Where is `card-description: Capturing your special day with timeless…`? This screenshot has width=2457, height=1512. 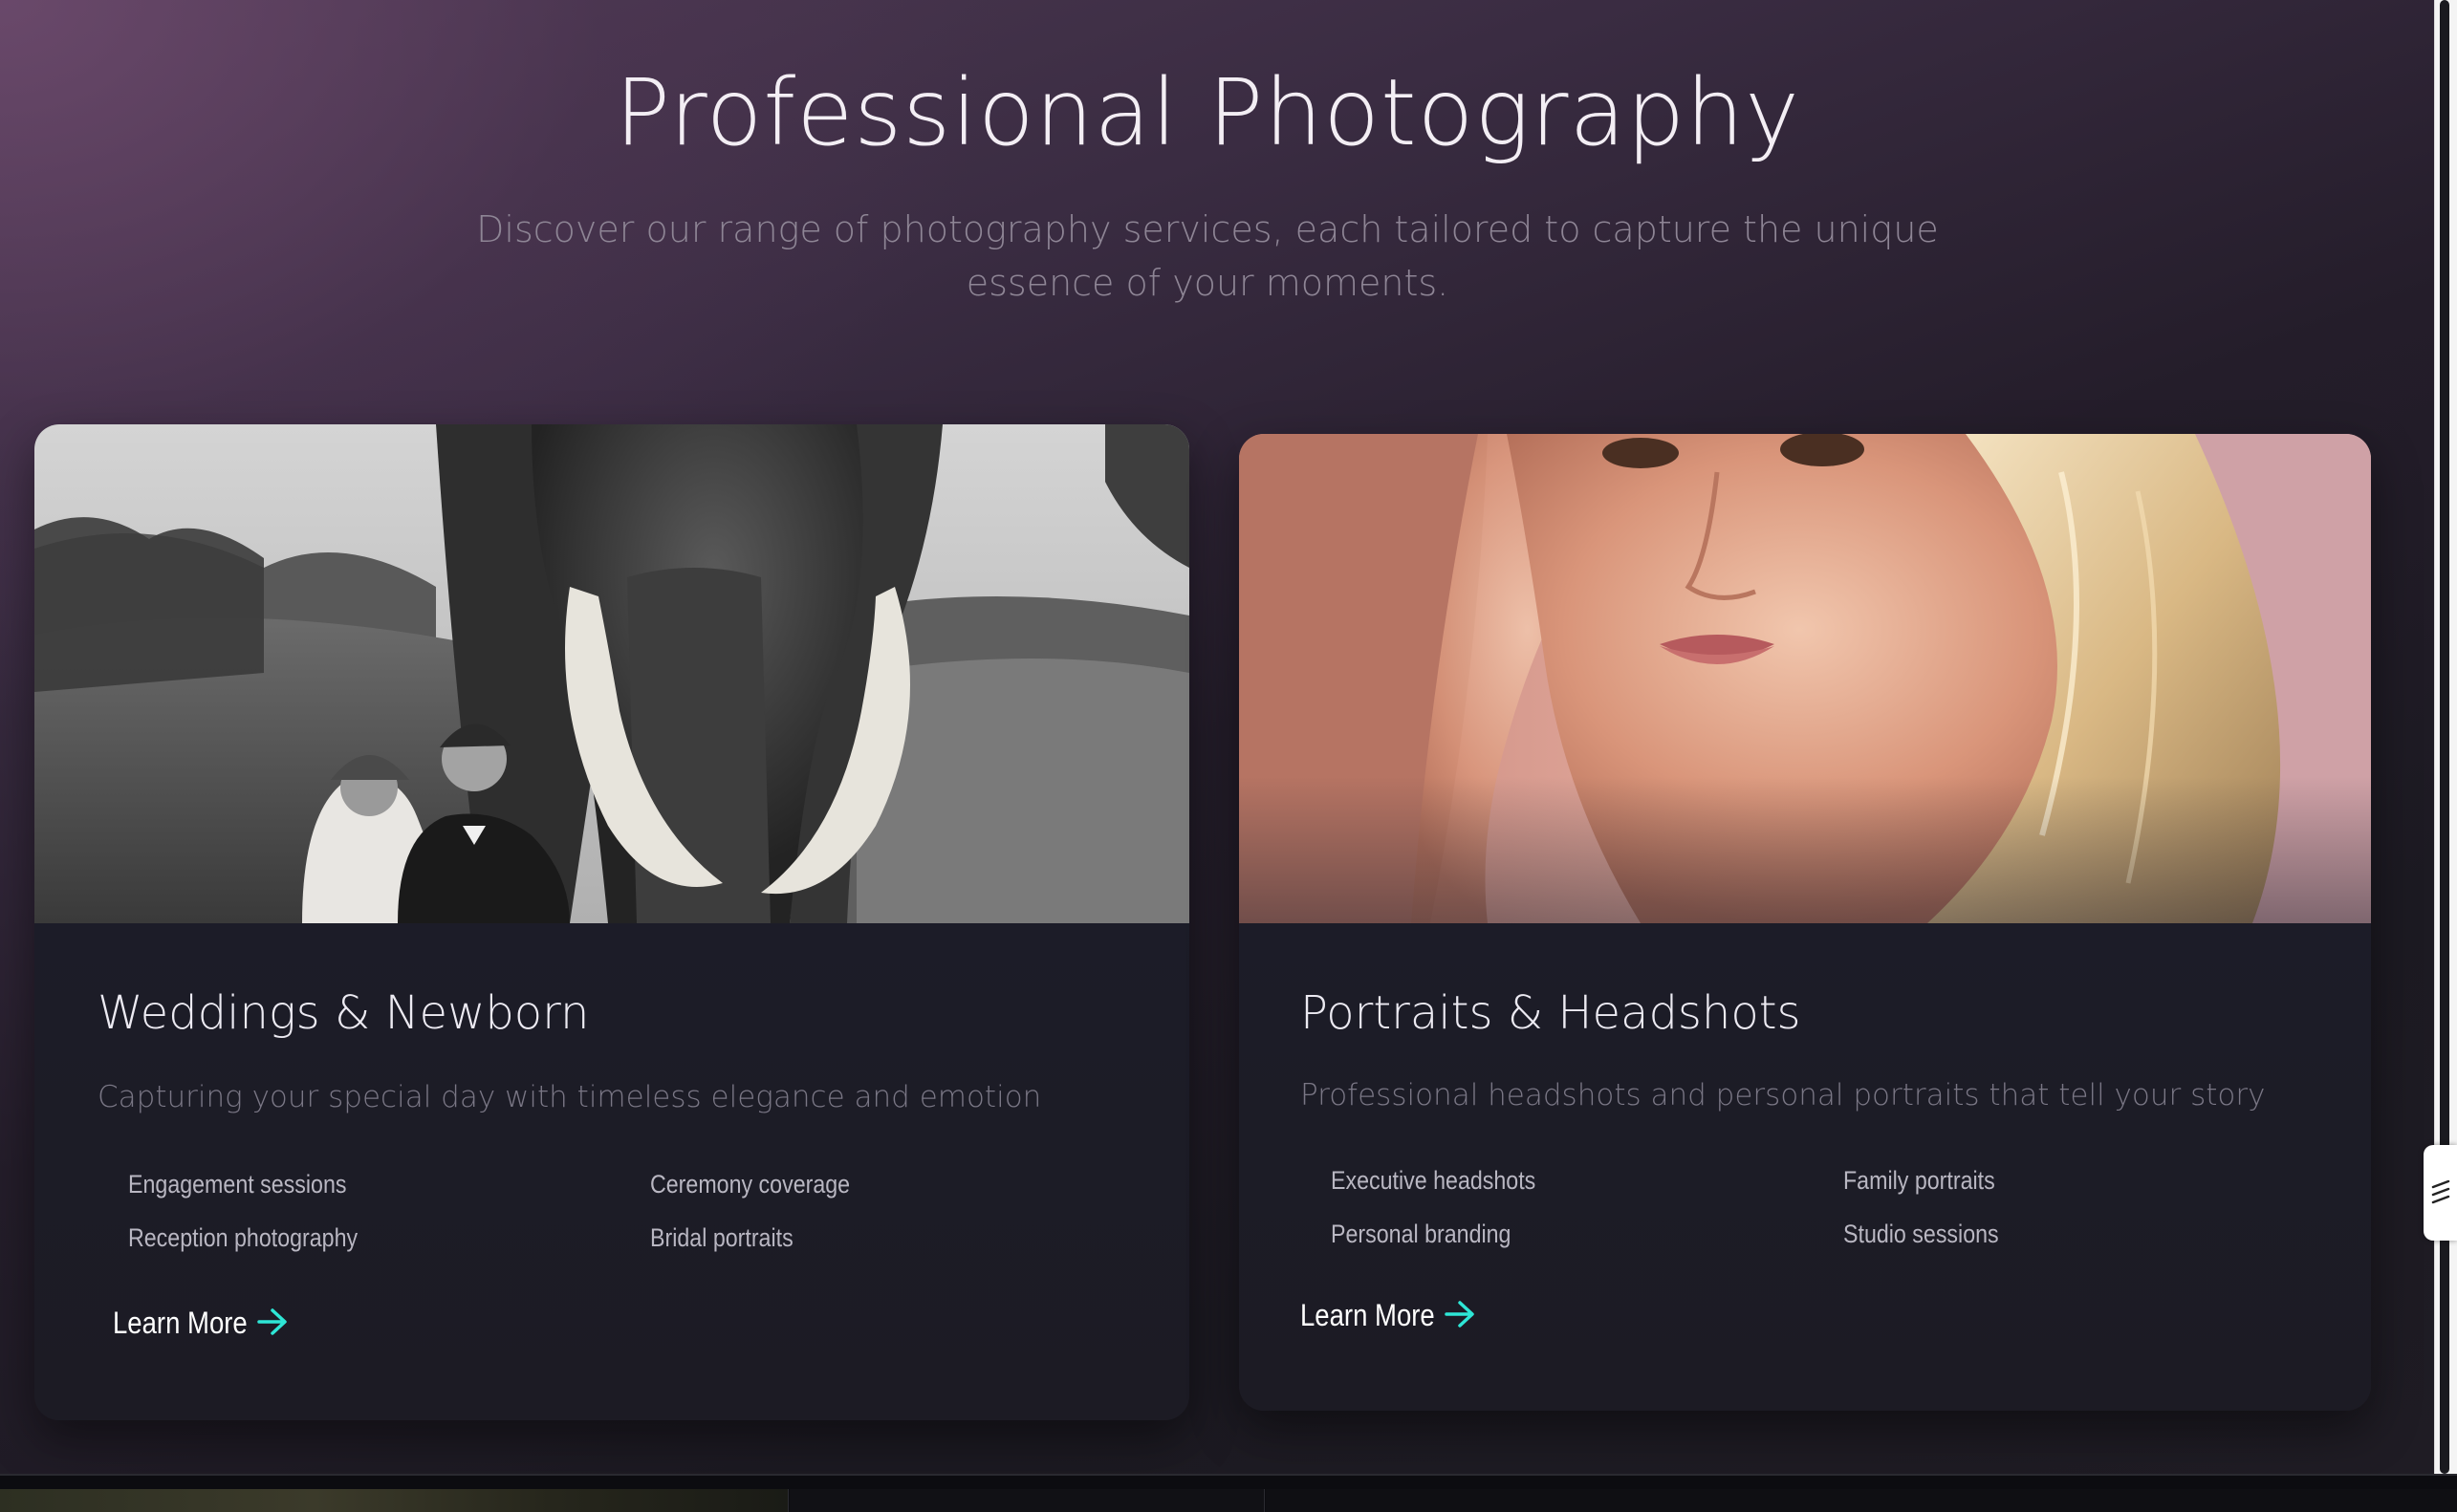 card-description: Capturing your special day with timeless… is located at coordinates (570, 1097).